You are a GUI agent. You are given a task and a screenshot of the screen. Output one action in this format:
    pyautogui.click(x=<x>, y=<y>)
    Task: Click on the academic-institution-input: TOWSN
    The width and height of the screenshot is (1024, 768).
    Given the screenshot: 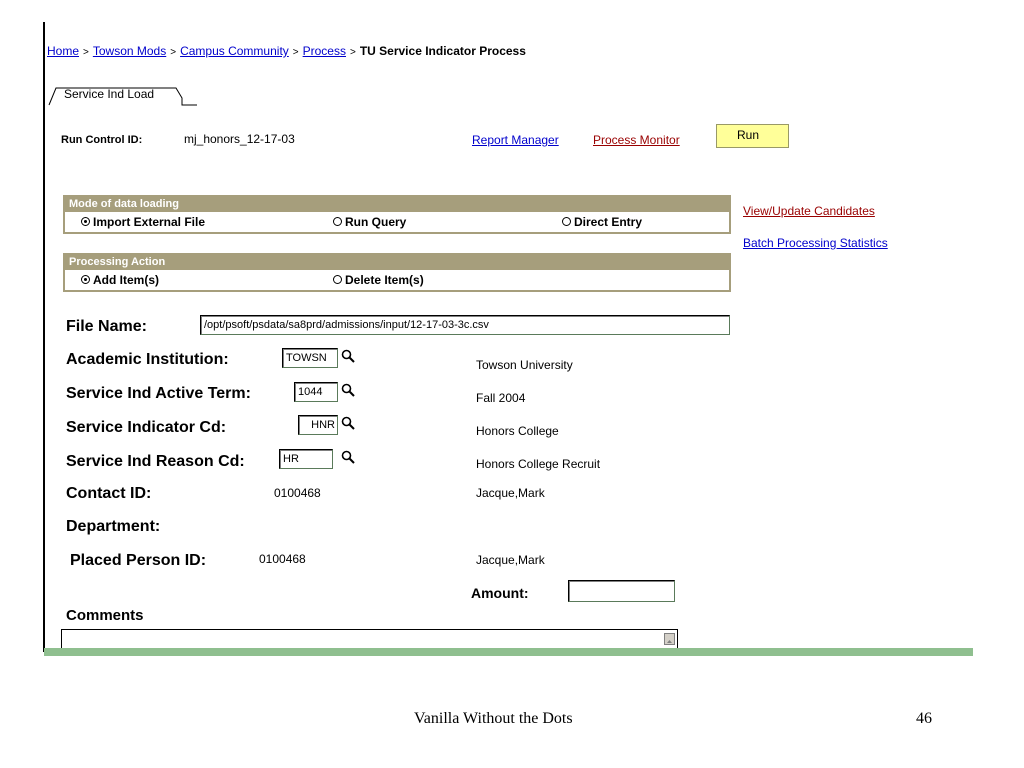 What is the action you would take?
    pyautogui.click(x=310, y=358)
    